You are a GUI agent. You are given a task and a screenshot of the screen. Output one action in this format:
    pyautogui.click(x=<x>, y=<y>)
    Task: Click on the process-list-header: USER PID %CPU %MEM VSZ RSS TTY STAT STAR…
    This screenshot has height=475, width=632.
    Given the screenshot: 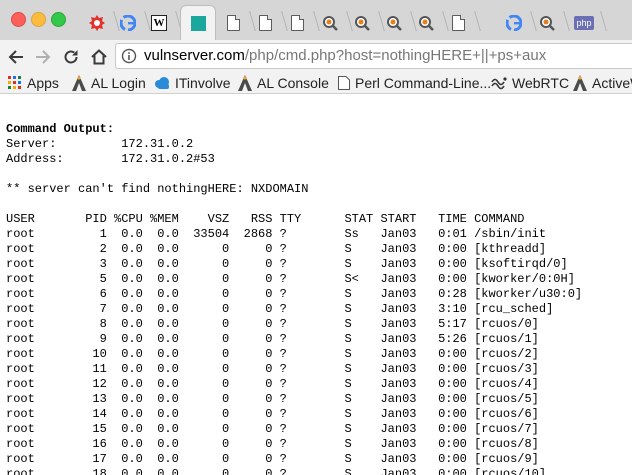 What is the action you would take?
    pyautogui.click(x=265, y=219)
    